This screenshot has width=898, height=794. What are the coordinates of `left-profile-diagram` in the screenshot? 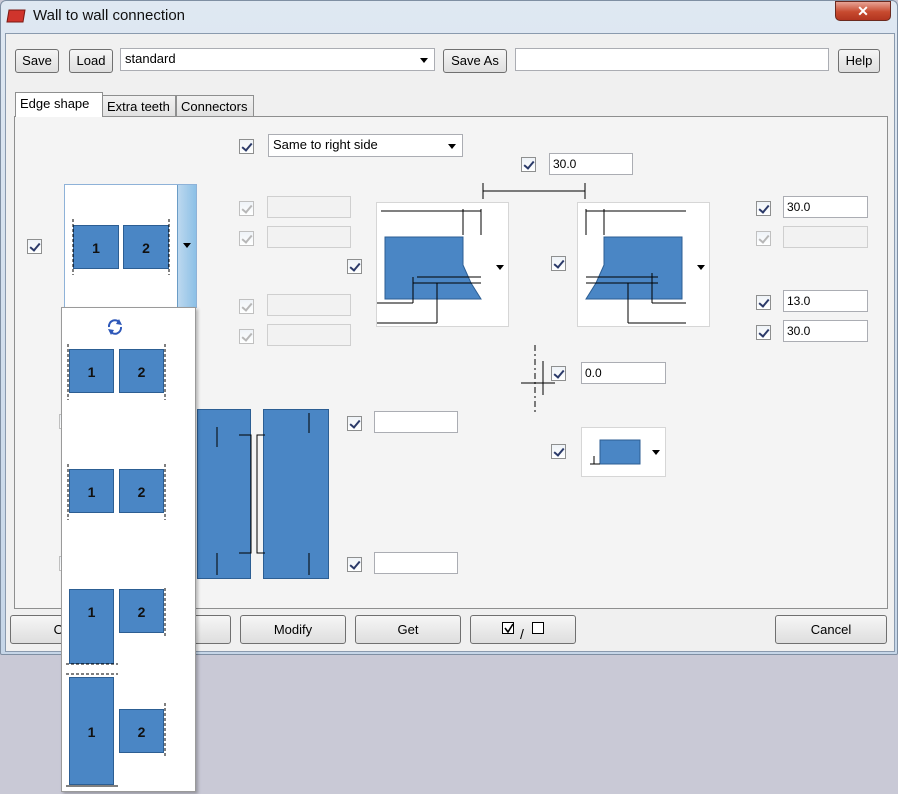 It's located at (429, 266).